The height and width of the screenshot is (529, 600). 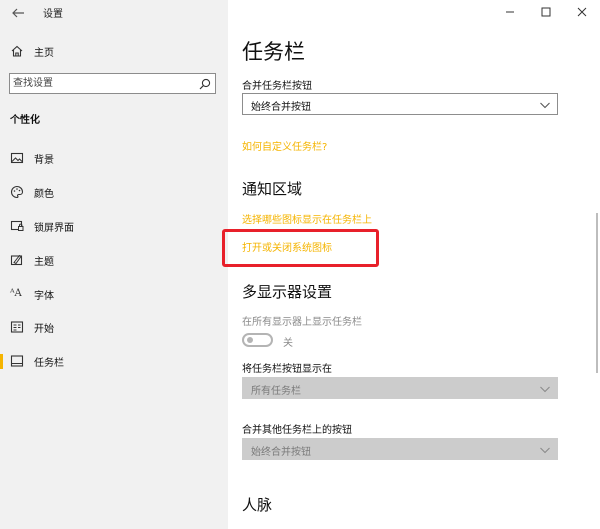 I want to click on sidebar-item-background: 背景, so click(x=114, y=159).